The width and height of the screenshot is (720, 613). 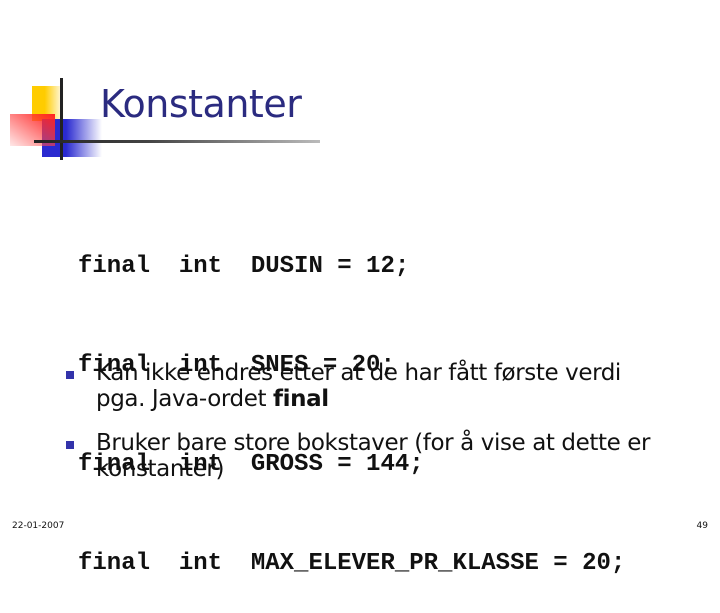 I want to click on slide-title: Konstanter, so click(x=201, y=104).